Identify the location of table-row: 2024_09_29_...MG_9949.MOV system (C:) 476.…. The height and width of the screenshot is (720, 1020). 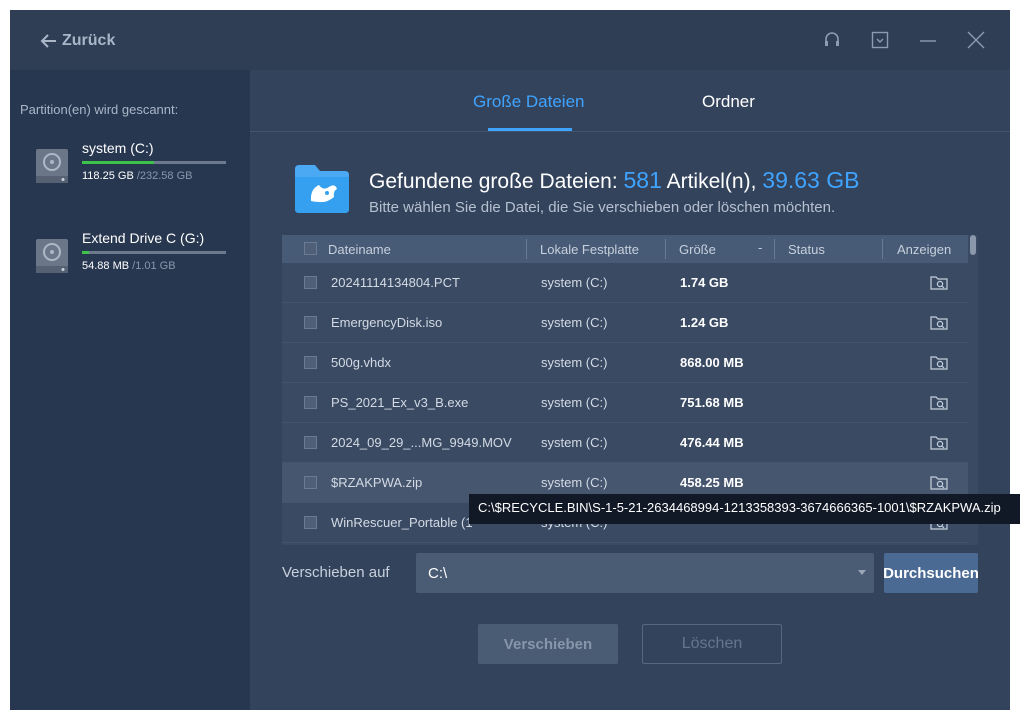
(625, 443).